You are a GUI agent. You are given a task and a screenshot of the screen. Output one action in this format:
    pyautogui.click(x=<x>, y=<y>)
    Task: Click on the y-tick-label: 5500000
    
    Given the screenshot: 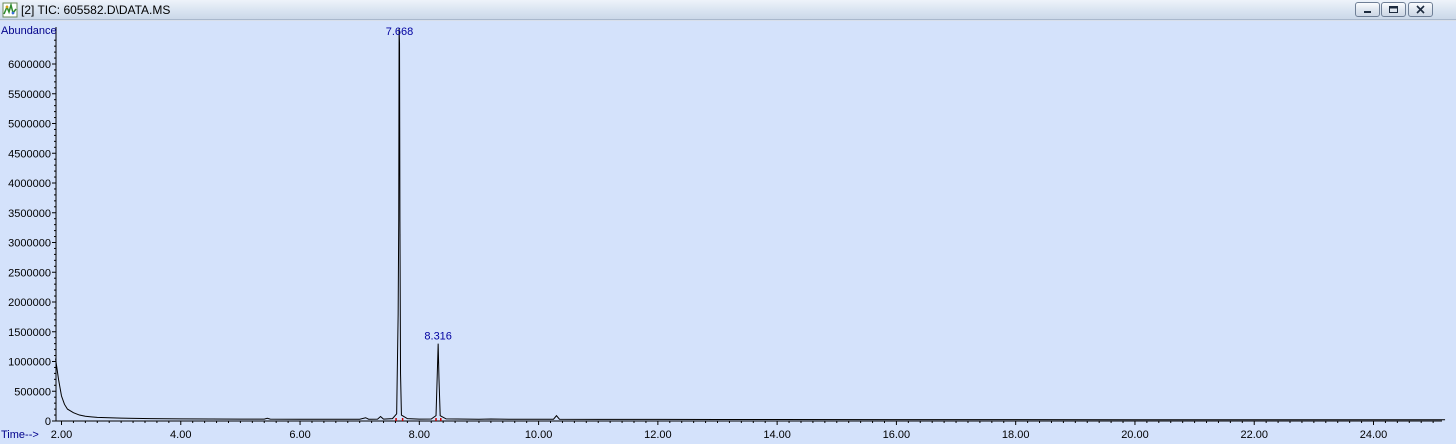 What is the action you would take?
    pyautogui.click(x=29, y=95)
    